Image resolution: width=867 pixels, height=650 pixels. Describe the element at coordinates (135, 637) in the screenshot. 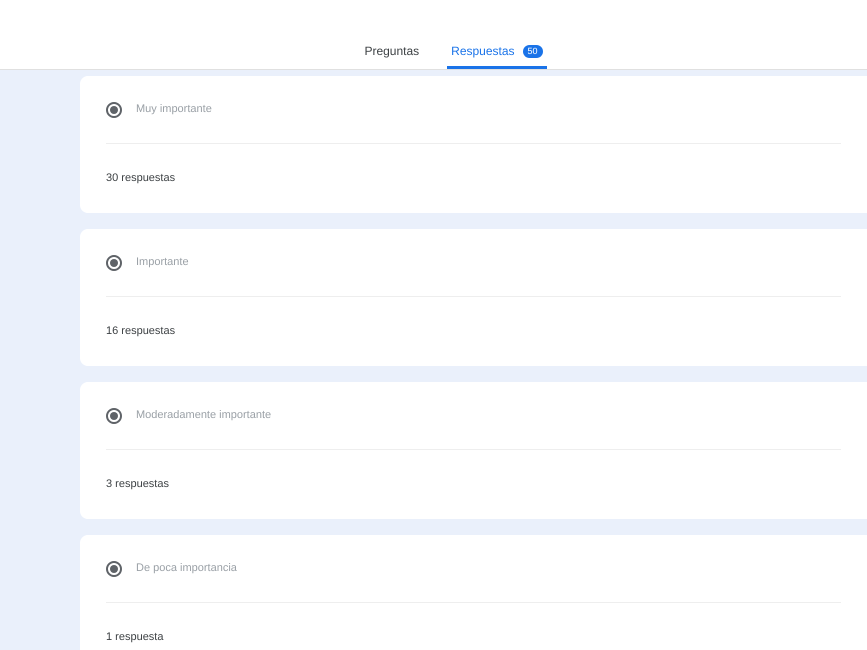

I see `response-count: 1 respuesta` at that location.